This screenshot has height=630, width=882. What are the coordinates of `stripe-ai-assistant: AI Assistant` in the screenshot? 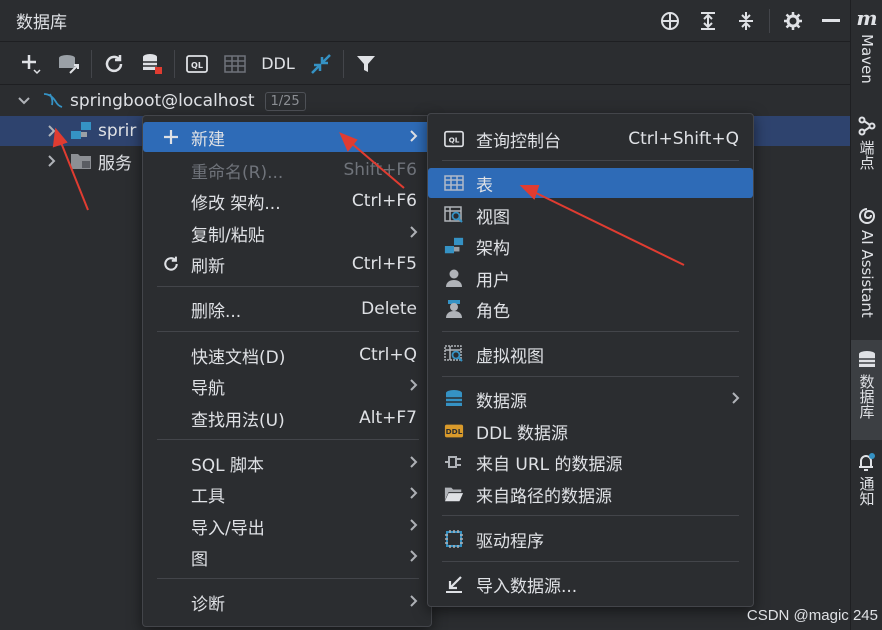 It's located at (866, 266).